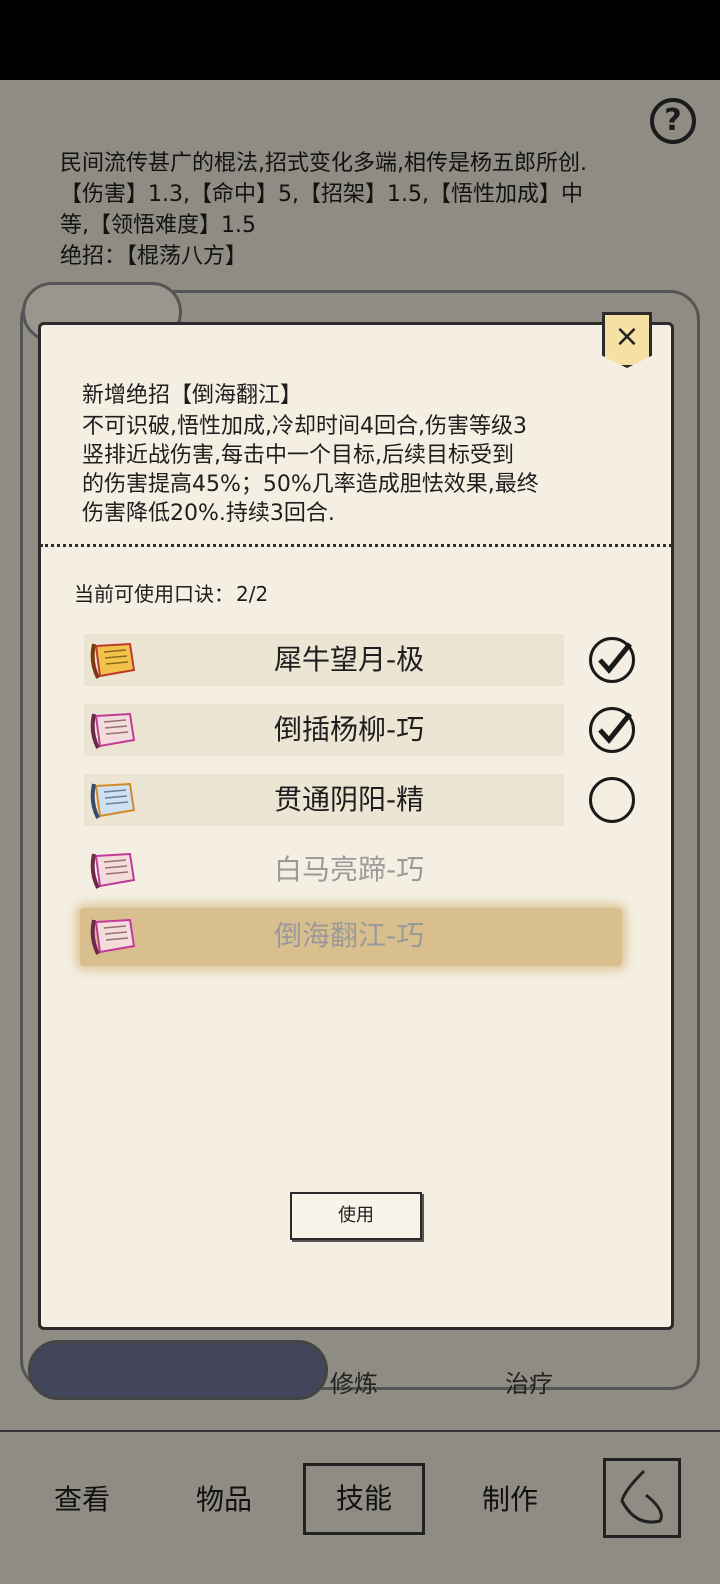 The image size is (720, 1584). Describe the element at coordinates (154, 256) in the screenshot. I see `desc-line: 绝招：【棍荡八方】` at that location.